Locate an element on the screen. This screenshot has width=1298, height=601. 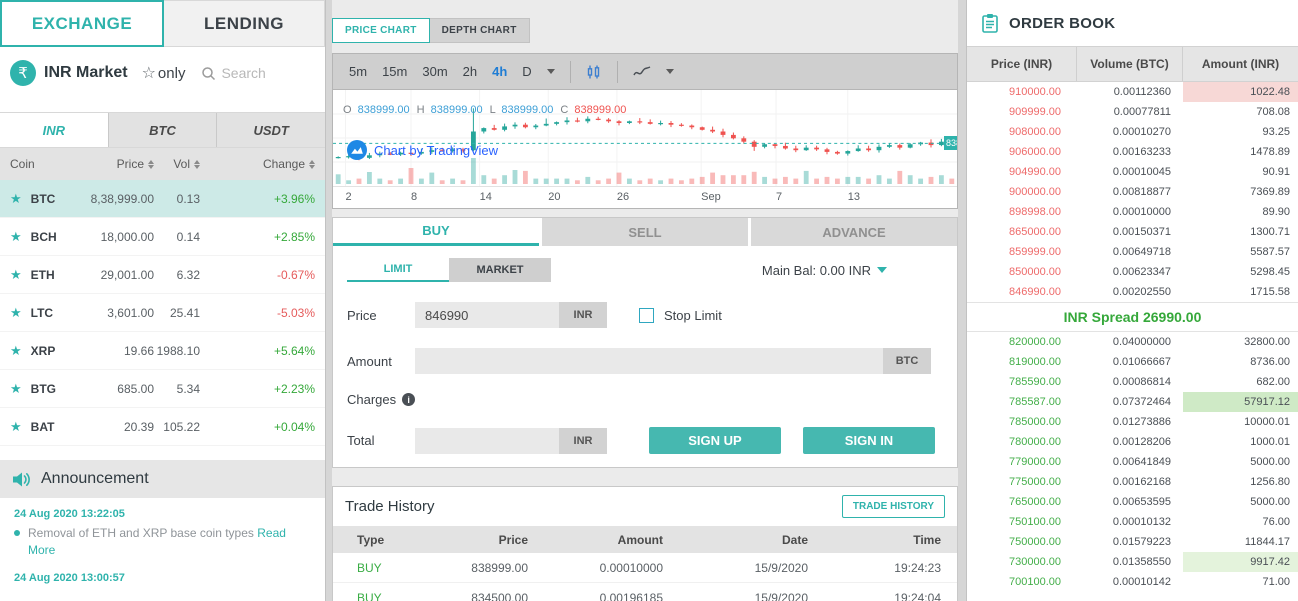
orderbook-row-buy: 785590.00 0.00086814 682.00 is located at coordinates (1132, 382).